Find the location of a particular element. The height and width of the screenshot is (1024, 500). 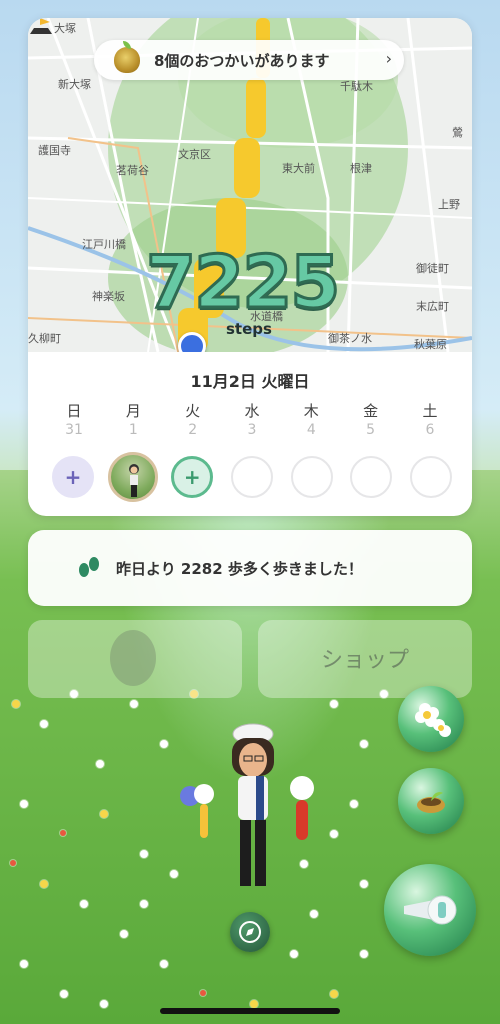

weekday-label: 金 is located at coordinates (371, 411).